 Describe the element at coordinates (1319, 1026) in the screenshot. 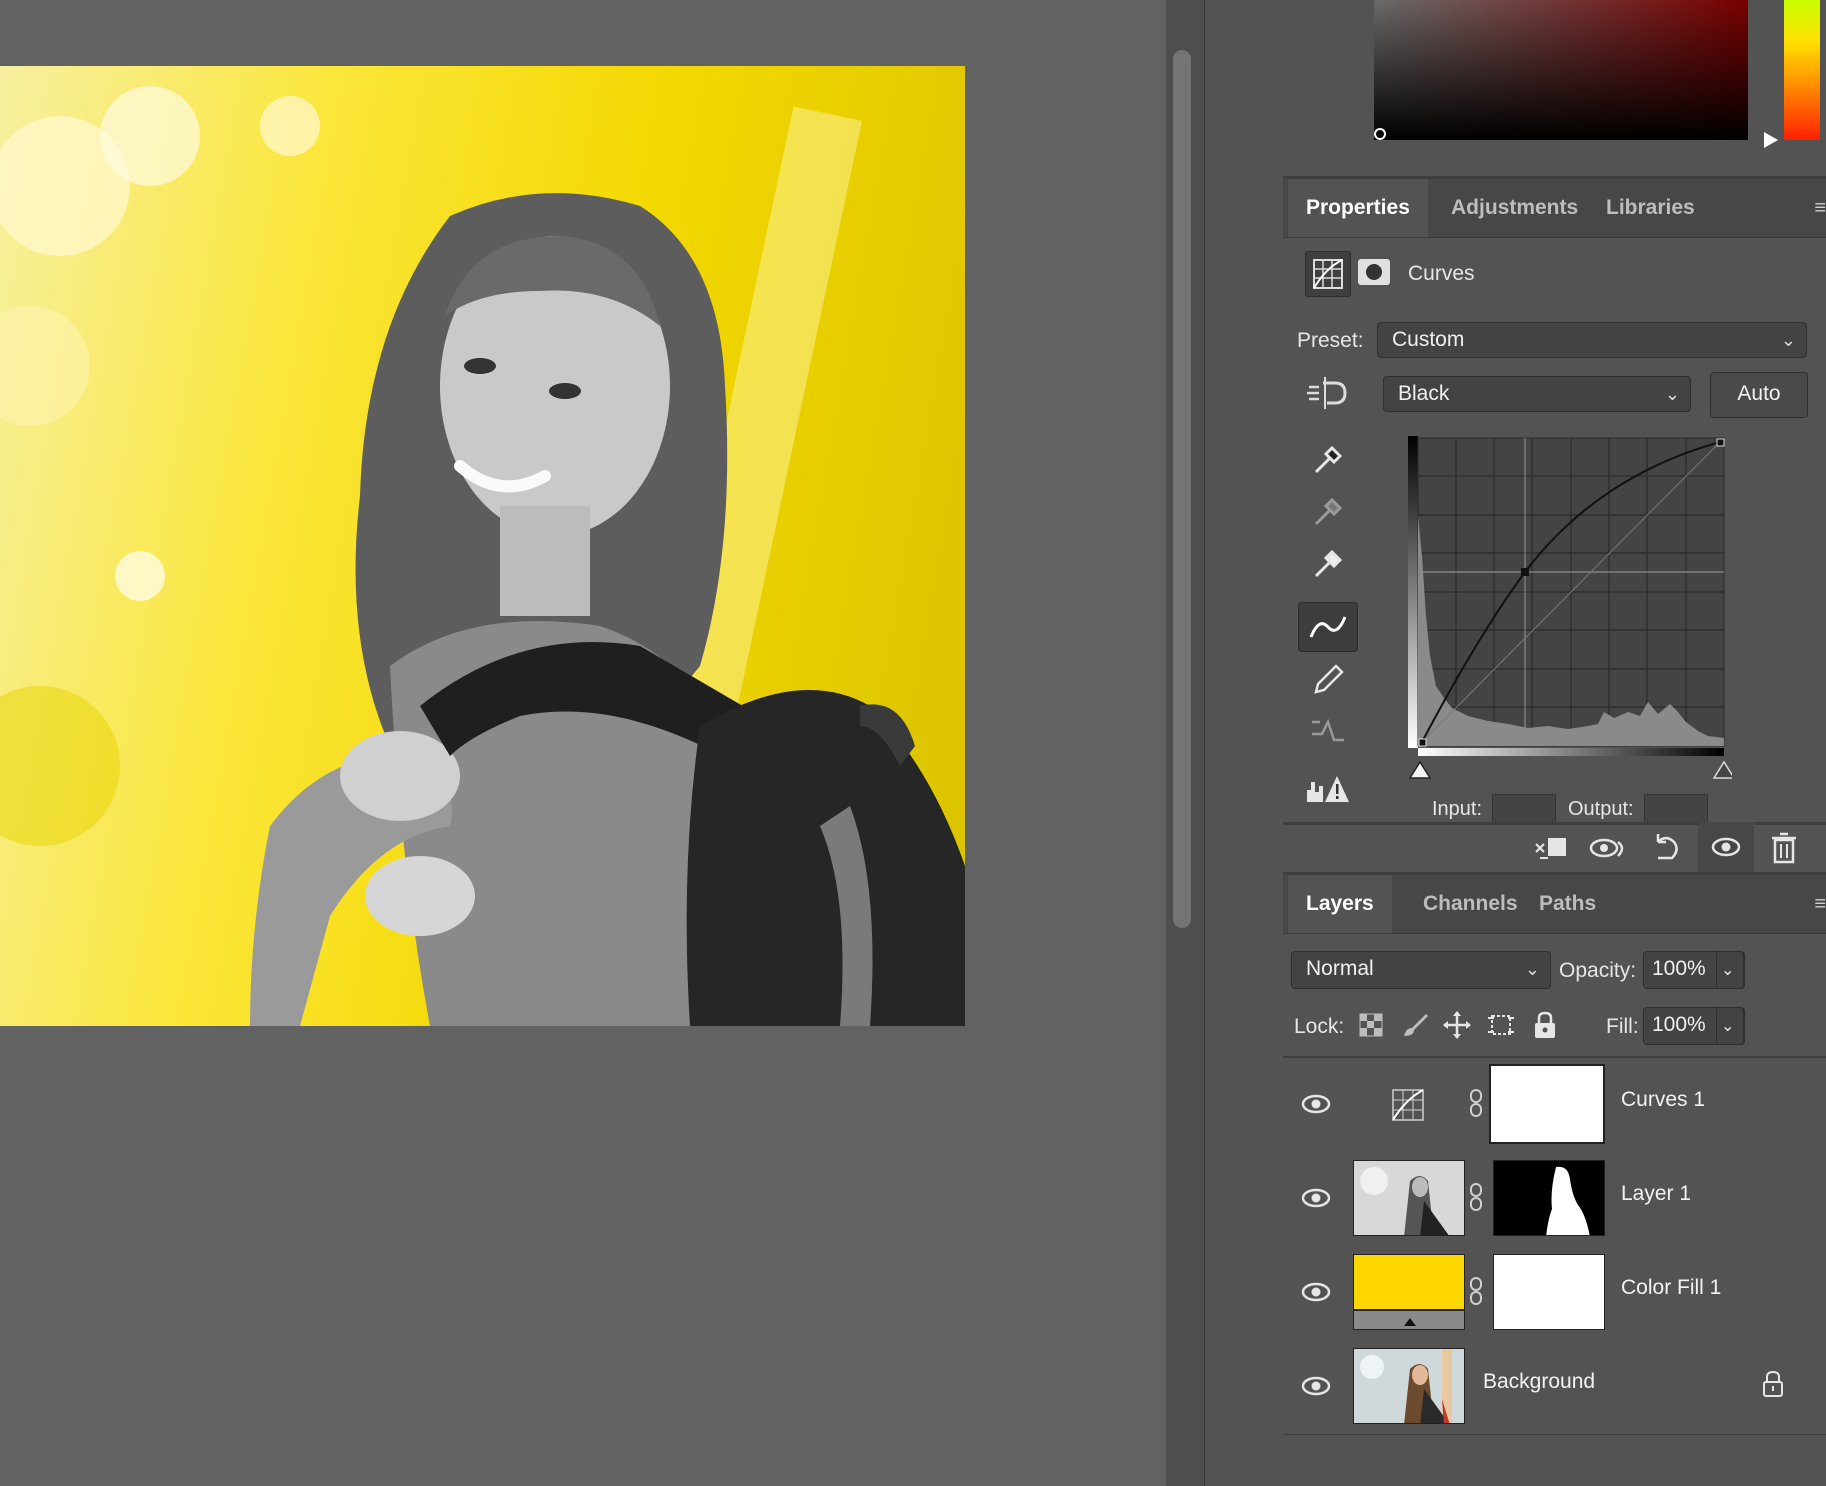

I see `lock-label: Lock:` at that location.